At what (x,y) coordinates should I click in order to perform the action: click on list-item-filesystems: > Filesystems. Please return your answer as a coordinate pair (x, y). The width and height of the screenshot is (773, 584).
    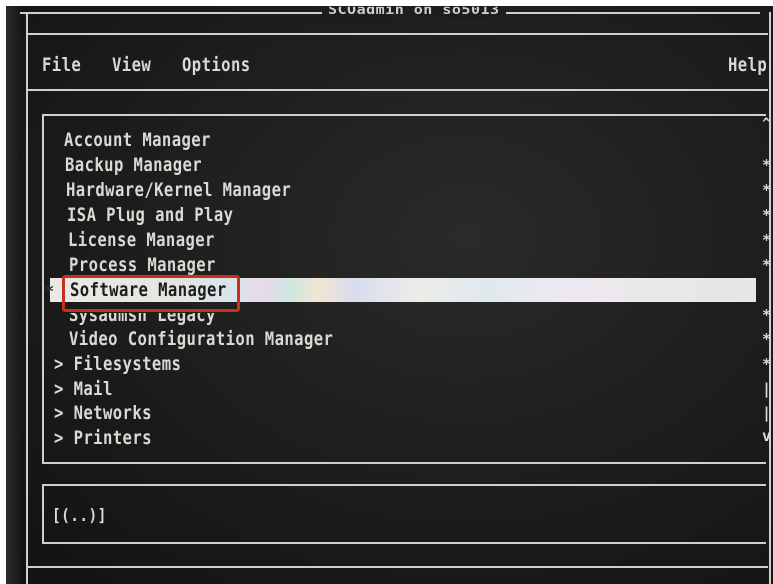
    Looking at the image, I should click on (117, 364).